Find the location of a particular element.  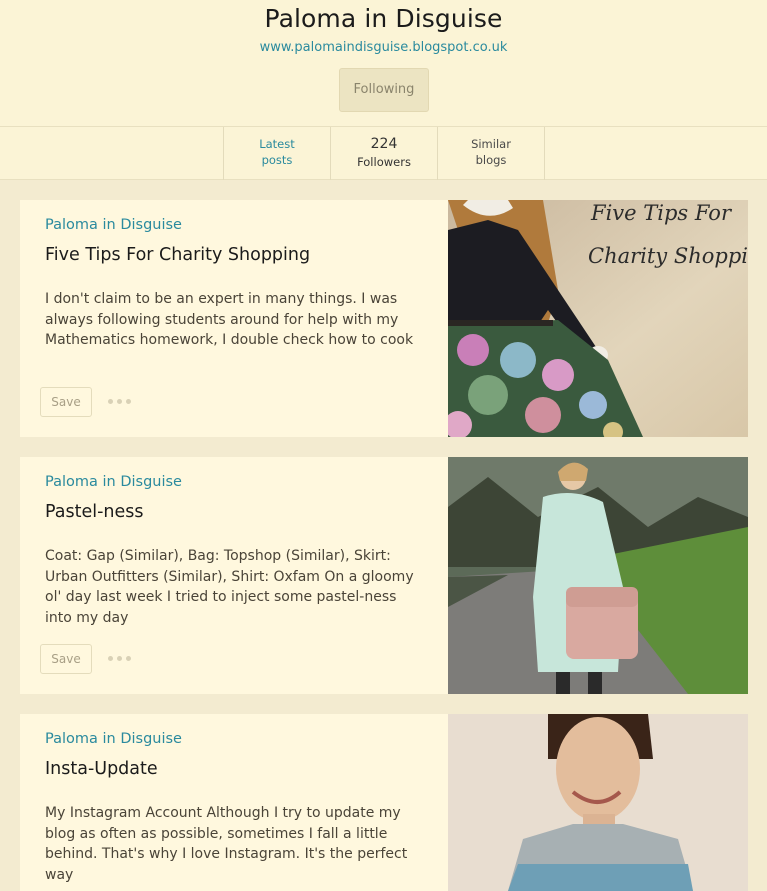

latest-posts-label-line1: Latest is located at coordinates (277, 144).